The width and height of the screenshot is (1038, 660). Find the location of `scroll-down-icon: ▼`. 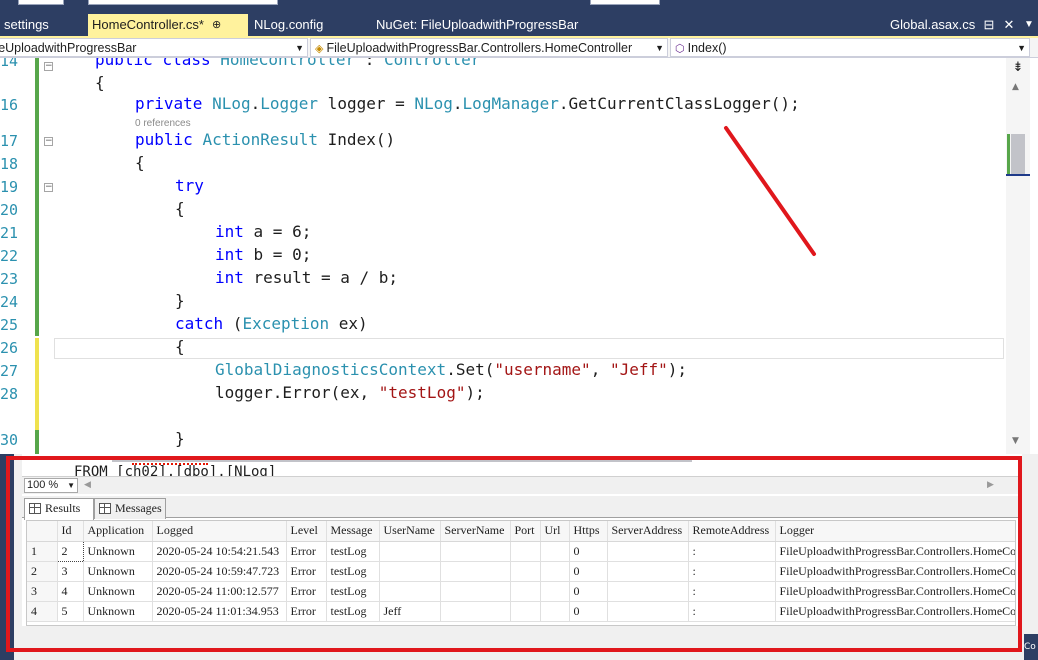

scroll-down-icon: ▼ is located at coordinates (1015, 441).